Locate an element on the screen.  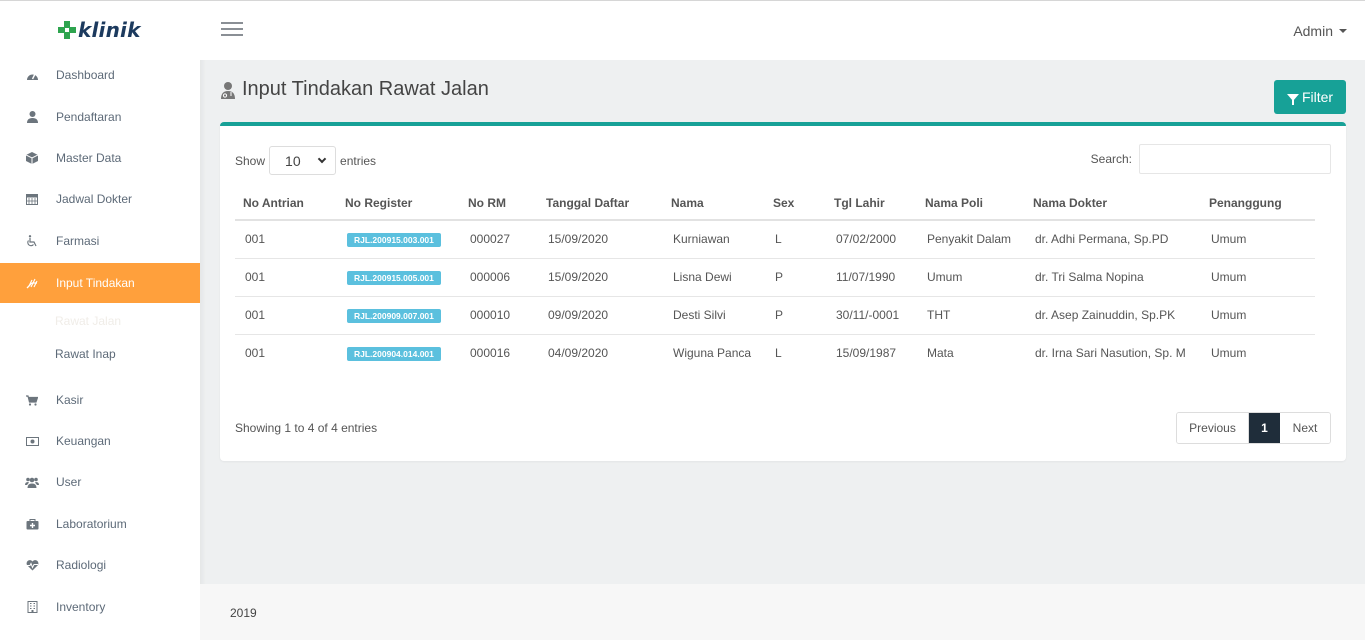
sidebar-item-label: User is located at coordinates (69, 482).